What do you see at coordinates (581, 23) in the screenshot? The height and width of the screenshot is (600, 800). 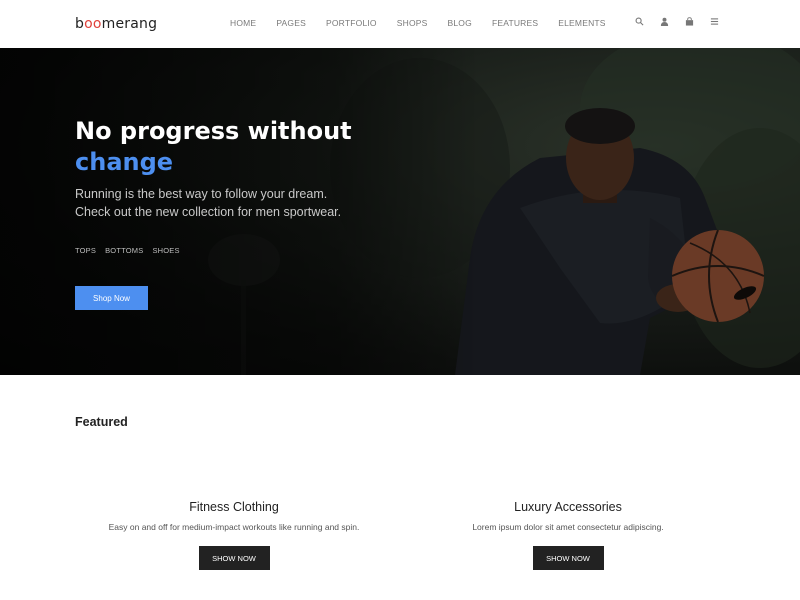 I see `nav-item-elements: ELEMENTS` at bounding box center [581, 23].